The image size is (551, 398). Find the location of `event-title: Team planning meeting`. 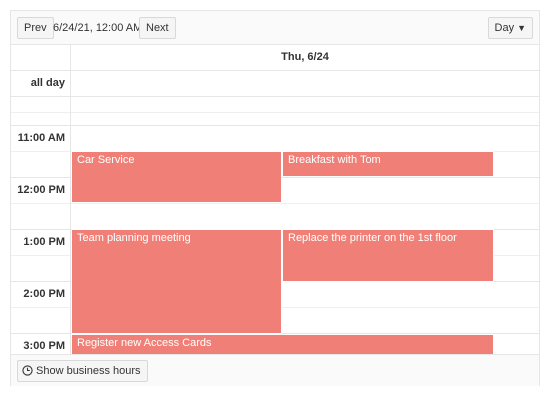

event-title: Team planning meeting is located at coordinates (134, 238).